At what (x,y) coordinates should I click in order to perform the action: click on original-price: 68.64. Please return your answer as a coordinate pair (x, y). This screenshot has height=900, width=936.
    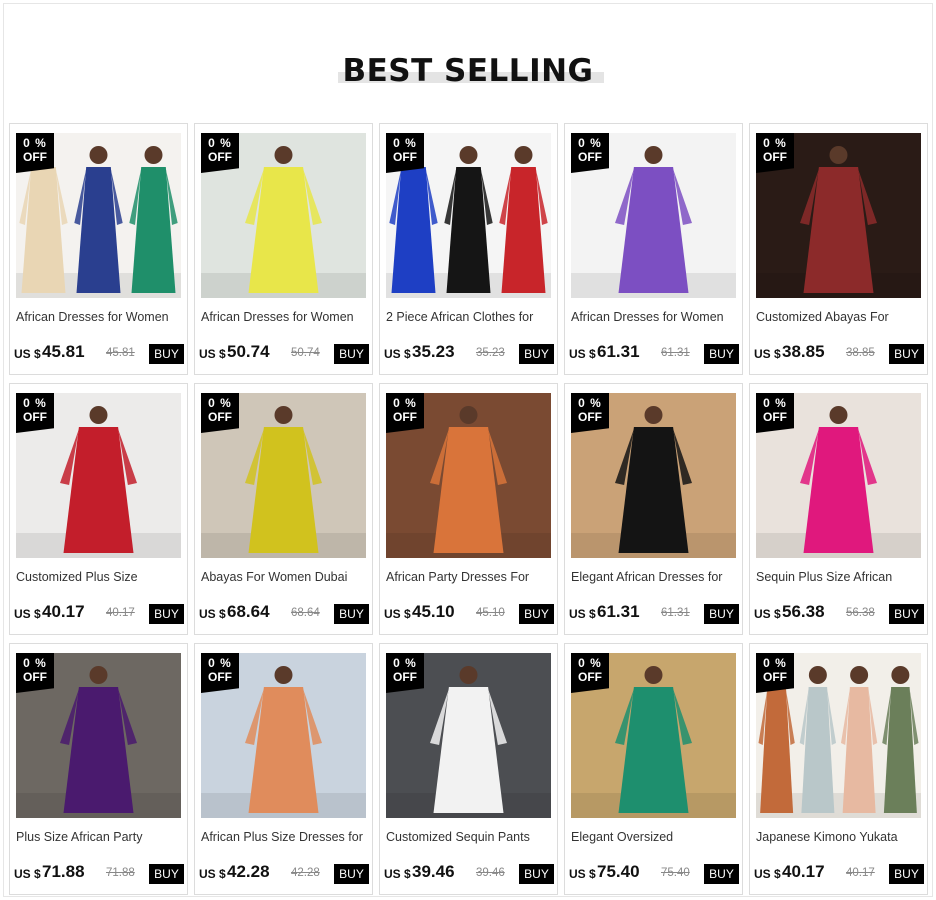
    Looking at the image, I should click on (305, 613).